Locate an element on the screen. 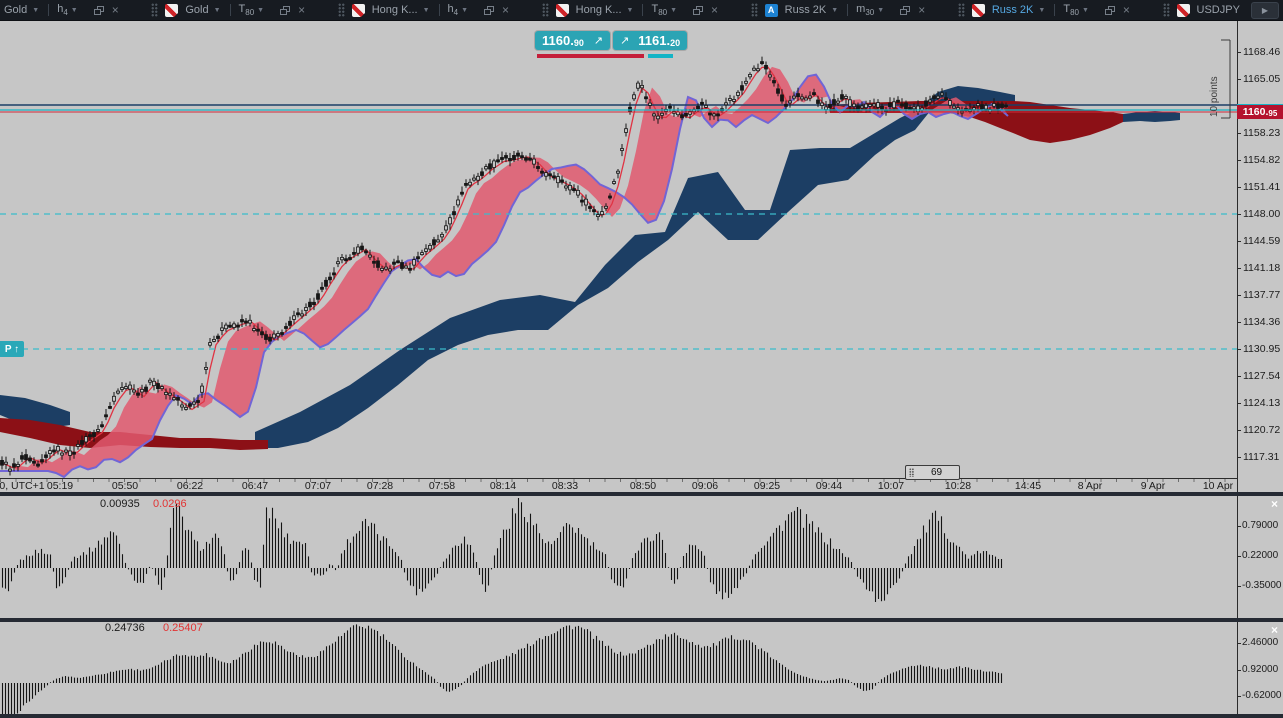  tab-usdjpy: USDJPY ▶ is located at coordinates (1220, 10).